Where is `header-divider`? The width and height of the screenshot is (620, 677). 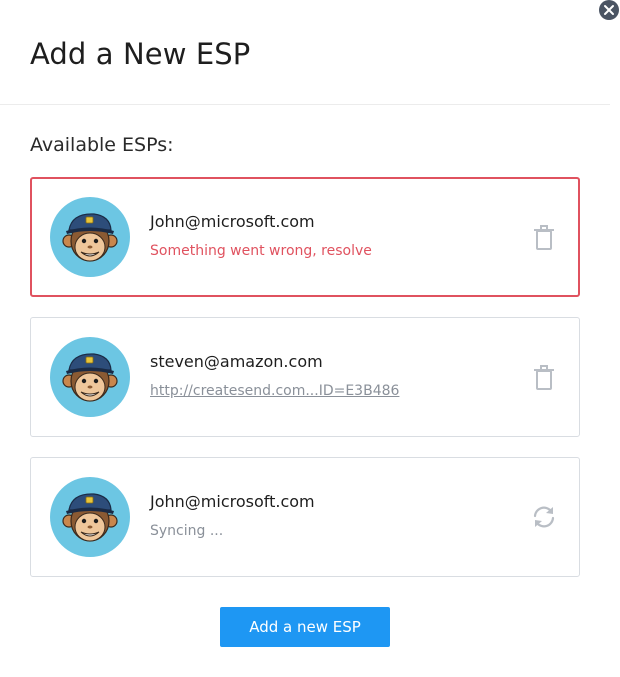 header-divider is located at coordinates (305, 104).